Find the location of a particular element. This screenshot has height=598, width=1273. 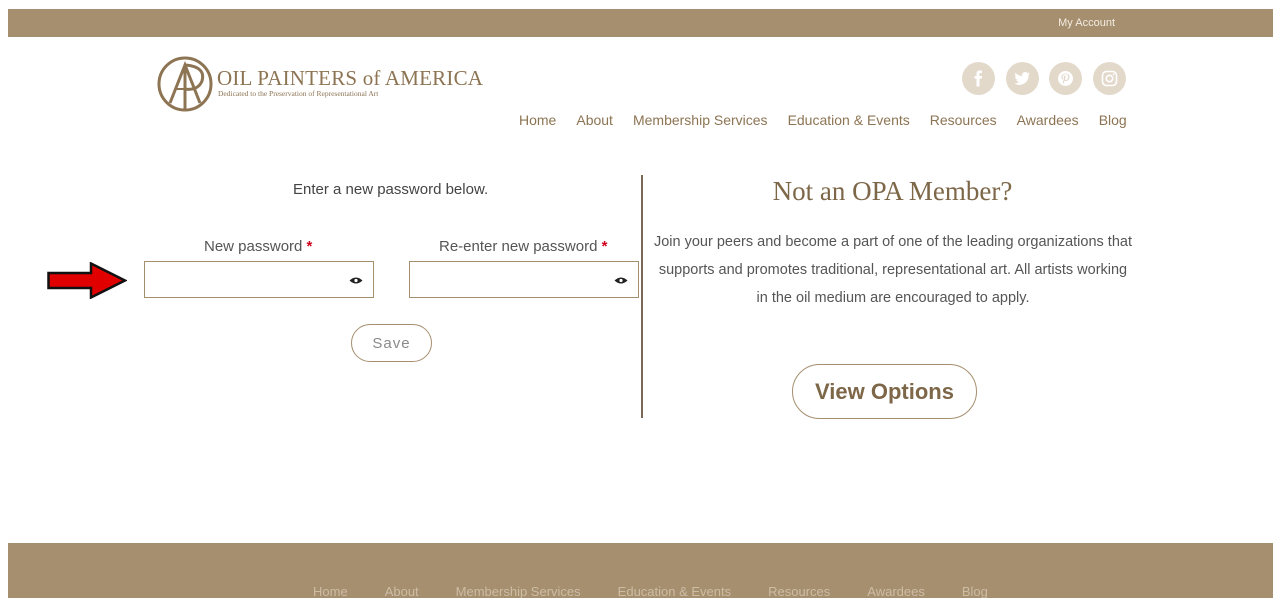

reenter-password-label: Re-enter new password * is located at coordinates (523, 246).